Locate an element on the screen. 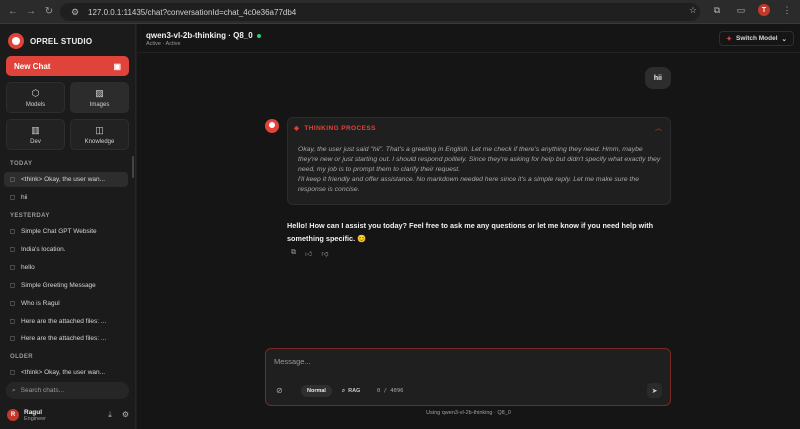  chat-item: ▢ hello is located at coordinates (66, 267).